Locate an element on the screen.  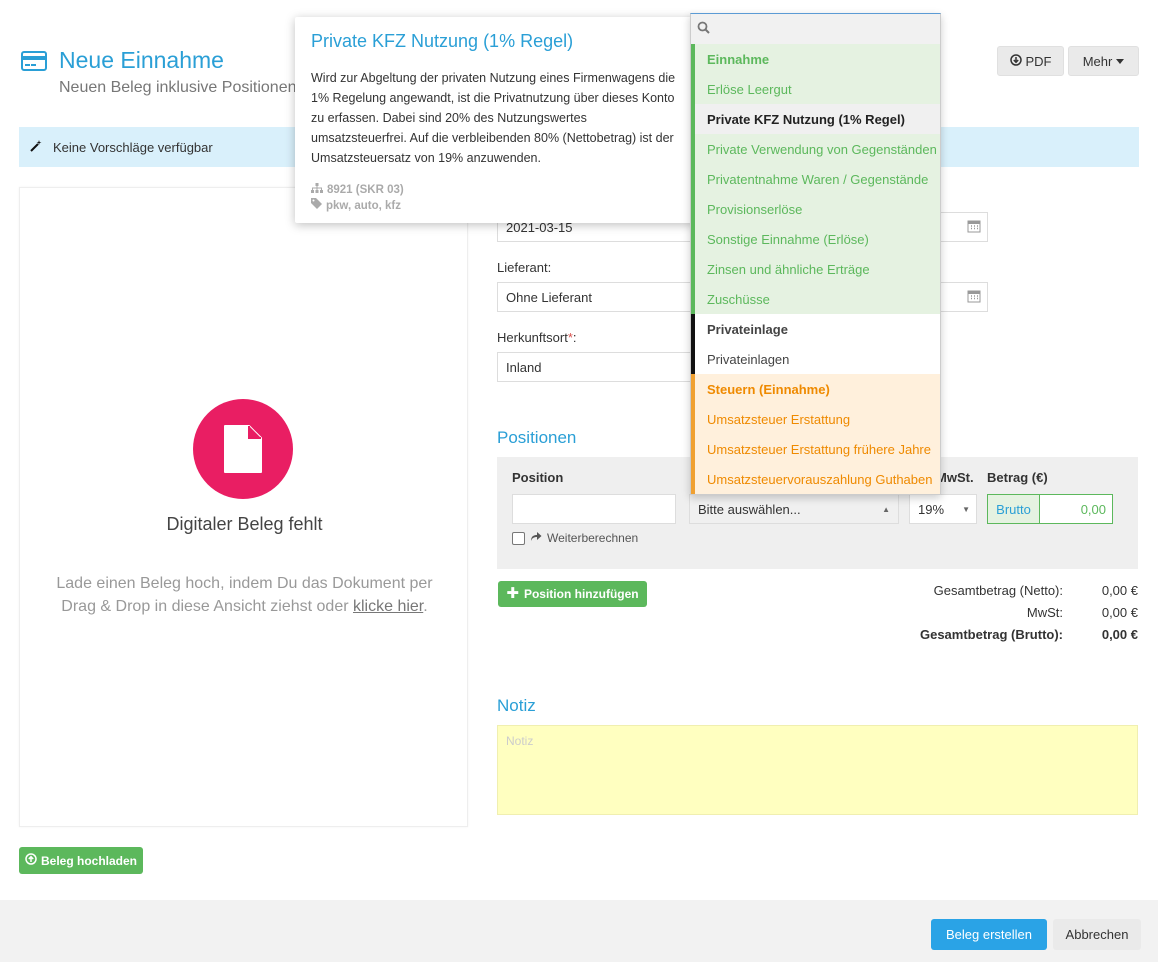
cancel-button: Abbrechen is located at coordinates (1097, 934).